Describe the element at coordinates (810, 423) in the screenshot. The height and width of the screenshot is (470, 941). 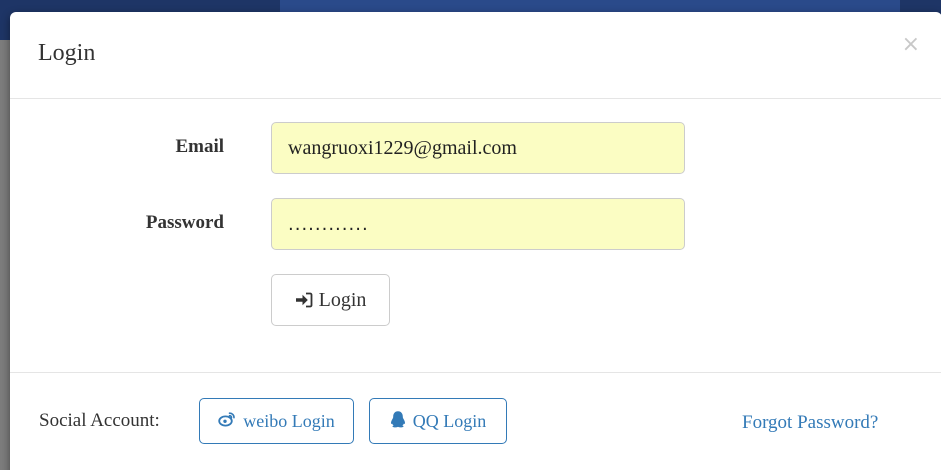
I see `forgot-password-link: Forgot Password?` at that location.